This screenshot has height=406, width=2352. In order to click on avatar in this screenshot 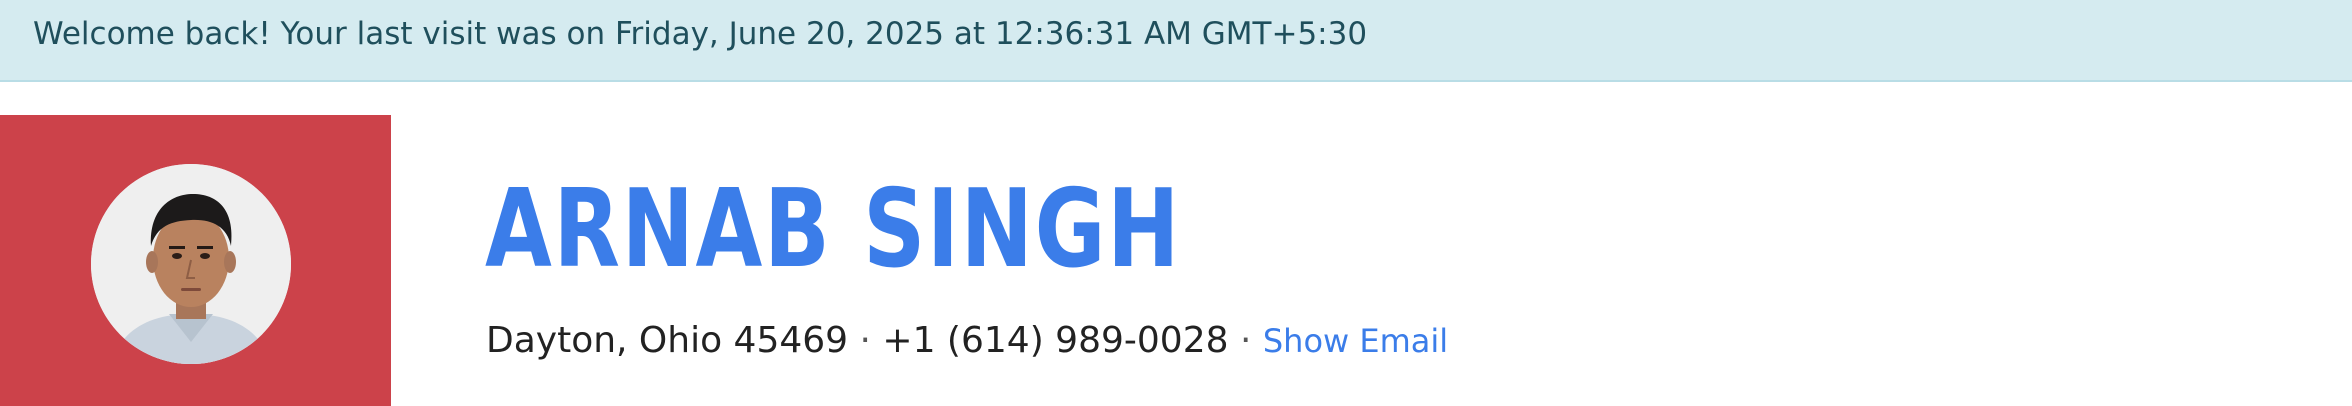, I will do `click(191, 264)`.